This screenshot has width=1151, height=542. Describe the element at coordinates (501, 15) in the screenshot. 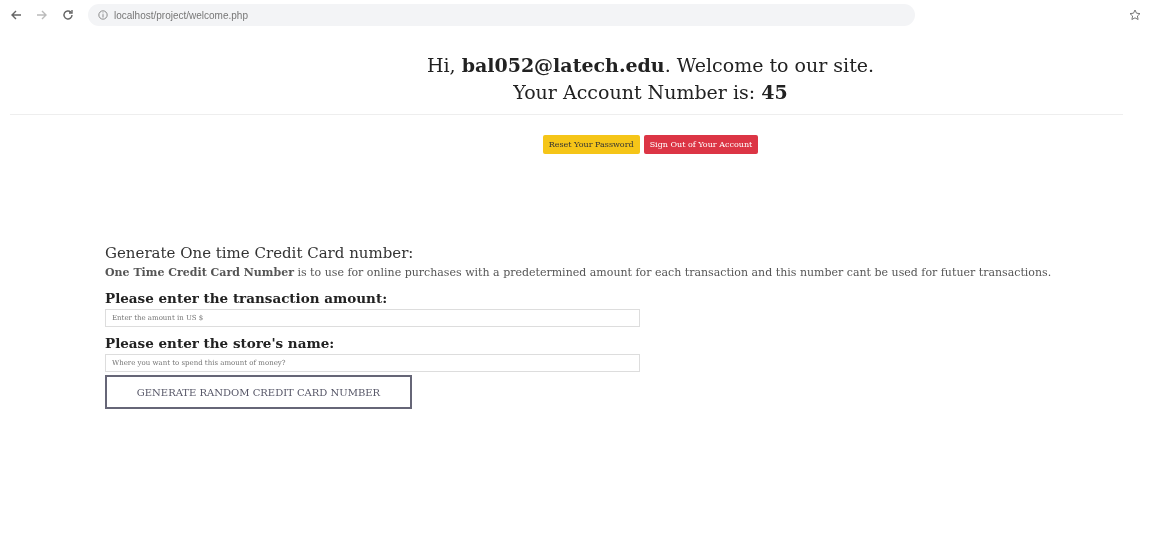

I see `address-bar: localhost/project/welcome.php` at that location.